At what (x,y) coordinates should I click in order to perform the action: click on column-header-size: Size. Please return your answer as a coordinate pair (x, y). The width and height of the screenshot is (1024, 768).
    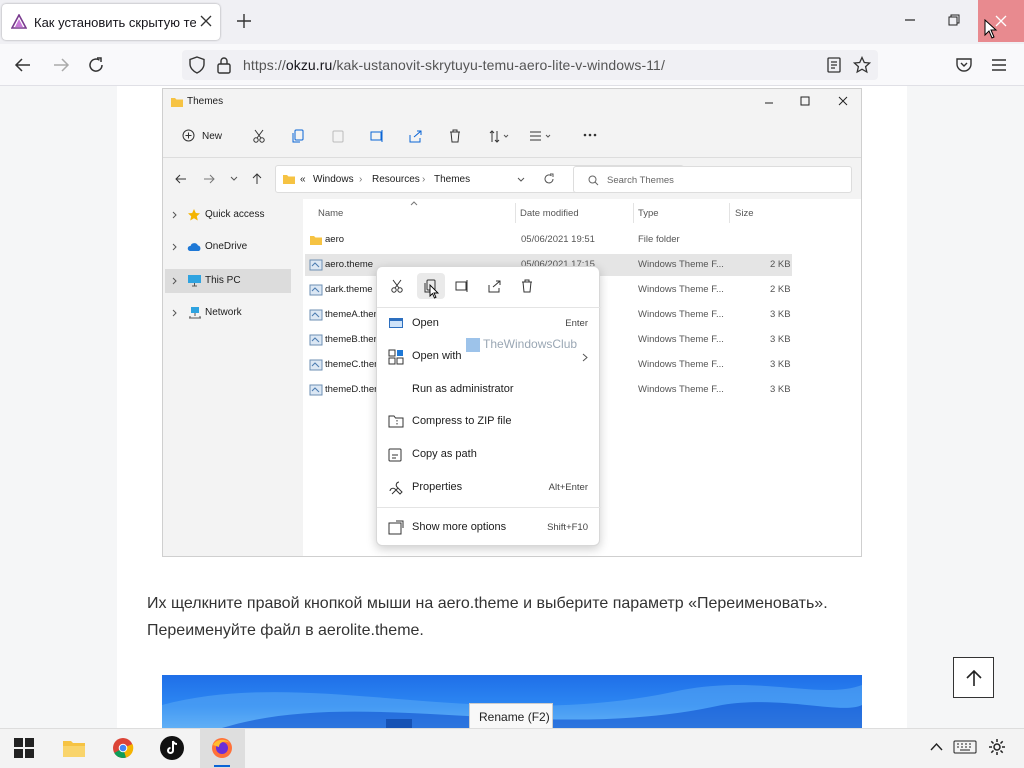
    Looking at the image, I should click on (744, 213).